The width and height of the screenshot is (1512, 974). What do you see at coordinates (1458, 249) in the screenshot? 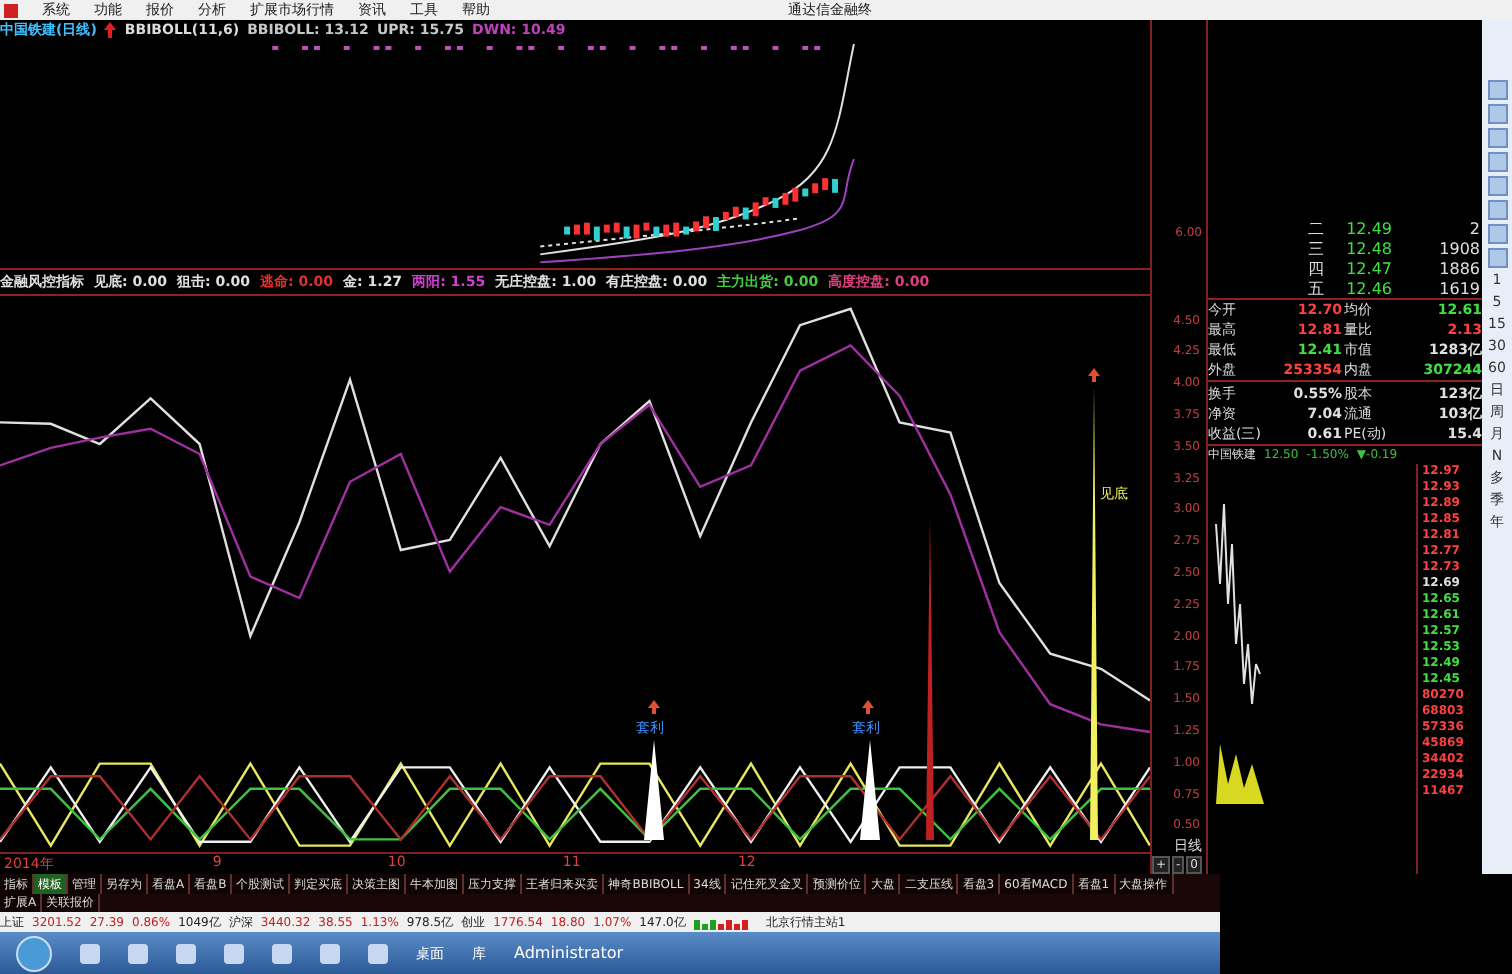
I see `order-volume: 1908` at bounding box center [1458, 249].